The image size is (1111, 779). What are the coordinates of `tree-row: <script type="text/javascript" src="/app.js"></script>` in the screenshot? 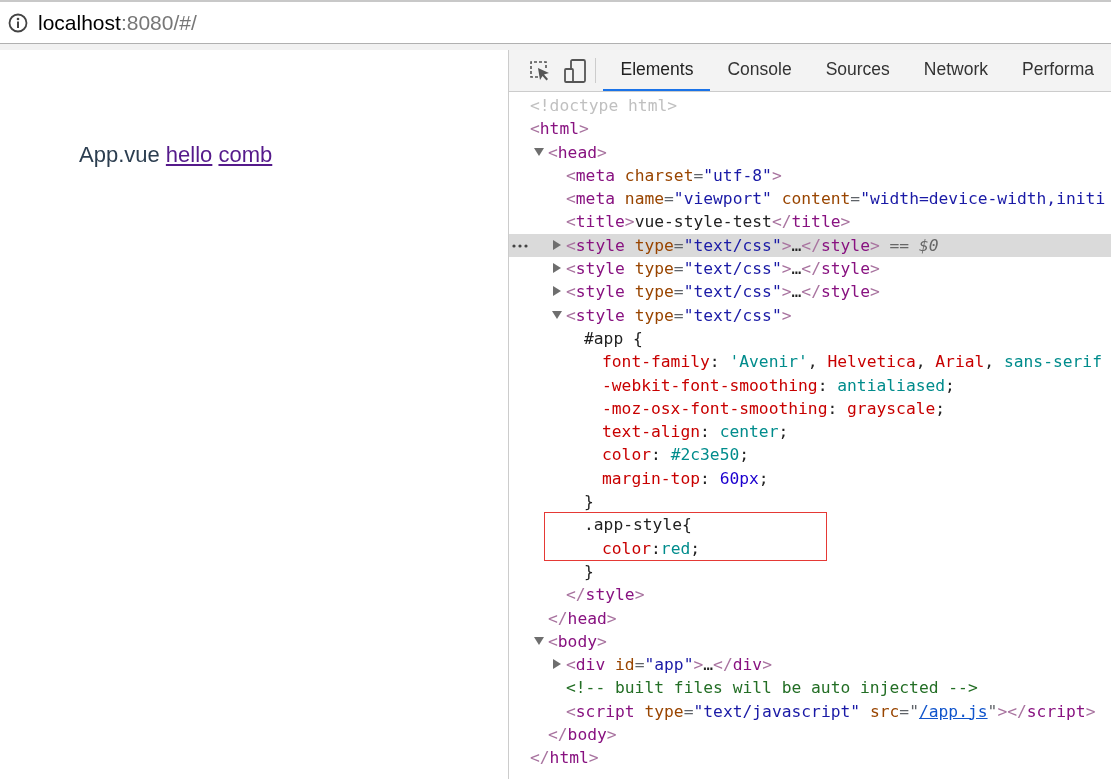 It's located at (810, 711).